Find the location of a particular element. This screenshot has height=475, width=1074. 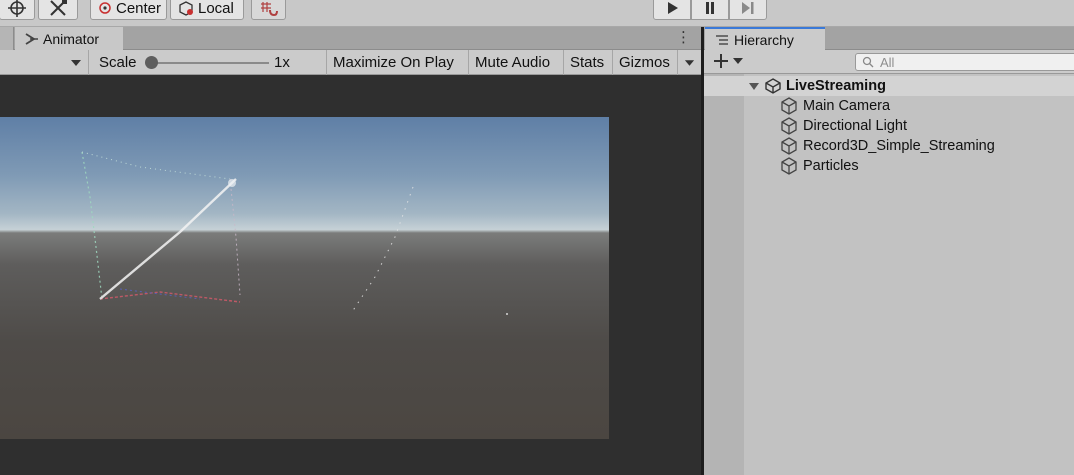

pivot-local-button: Local is located at coordinates (207, 10).